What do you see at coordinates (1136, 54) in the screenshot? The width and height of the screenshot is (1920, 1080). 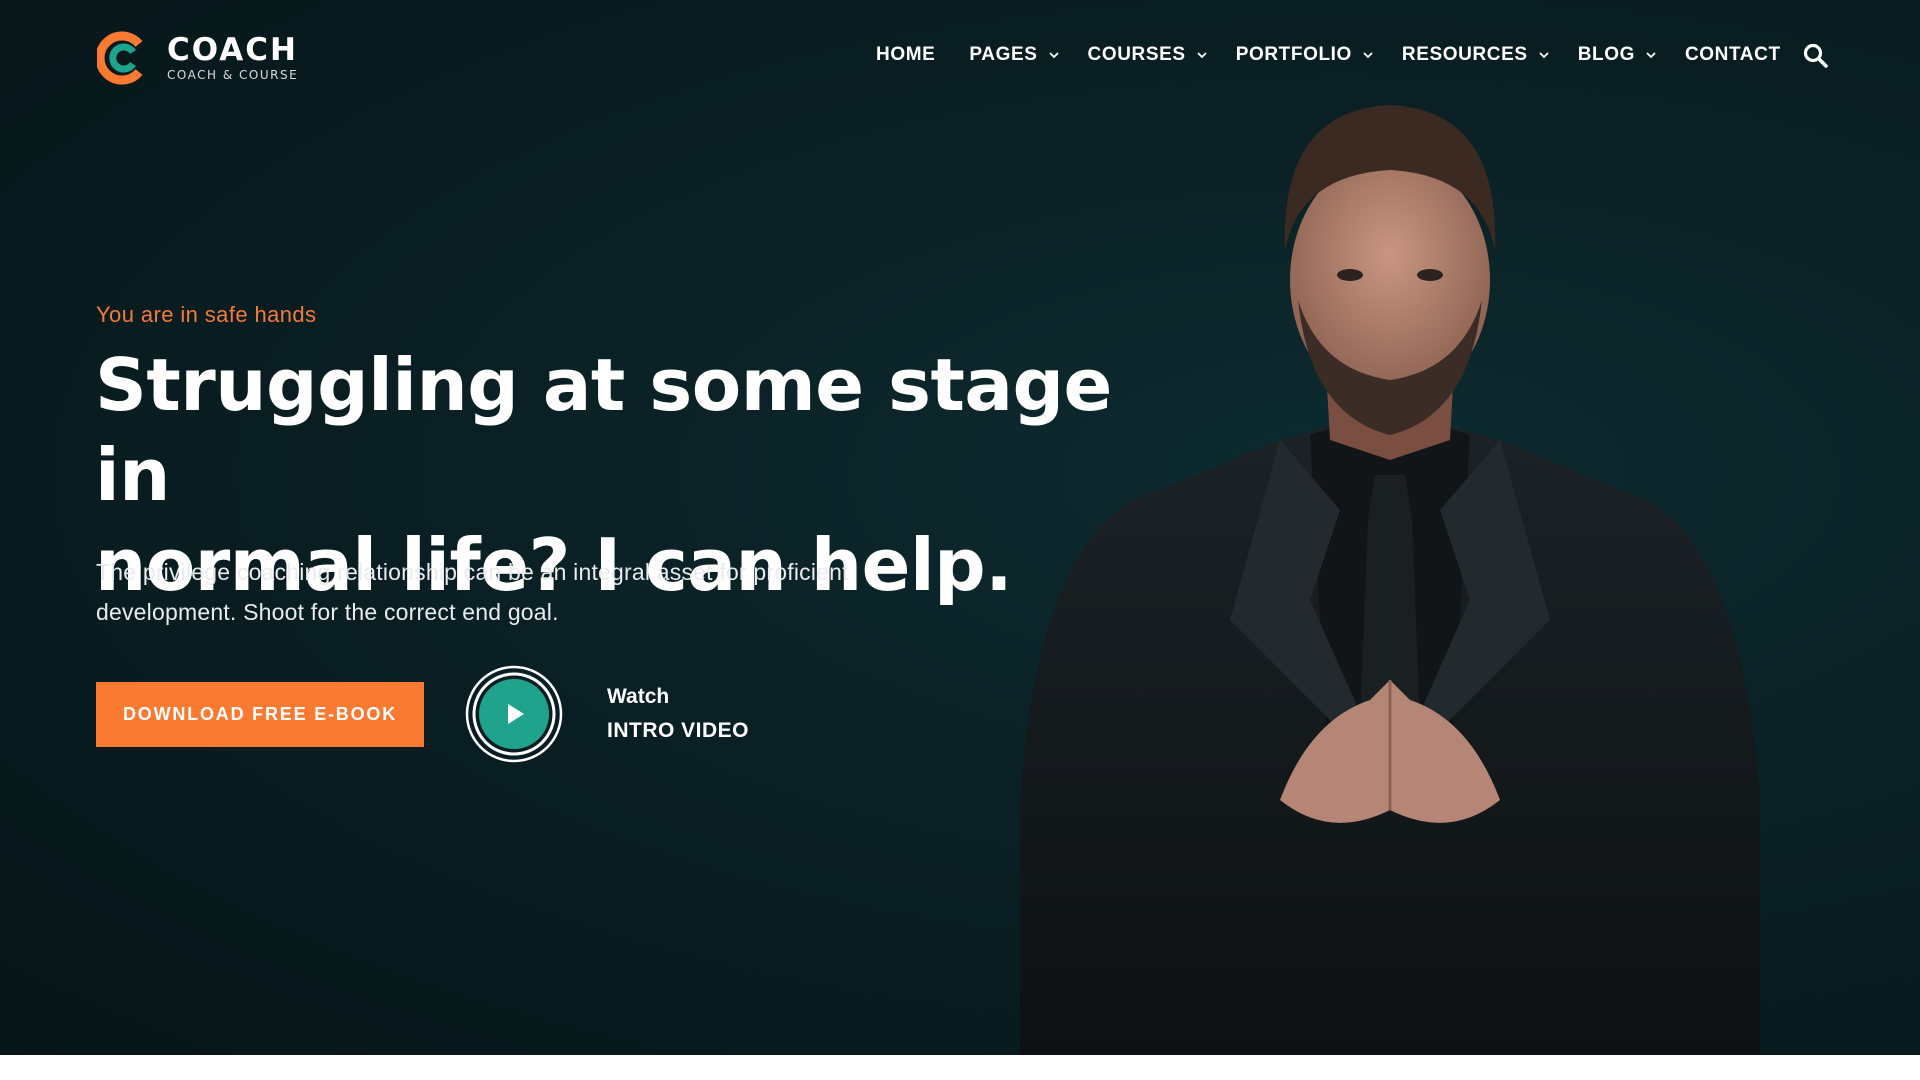 I see `nav-label: COURSES` at bounding box center [1136, 54].